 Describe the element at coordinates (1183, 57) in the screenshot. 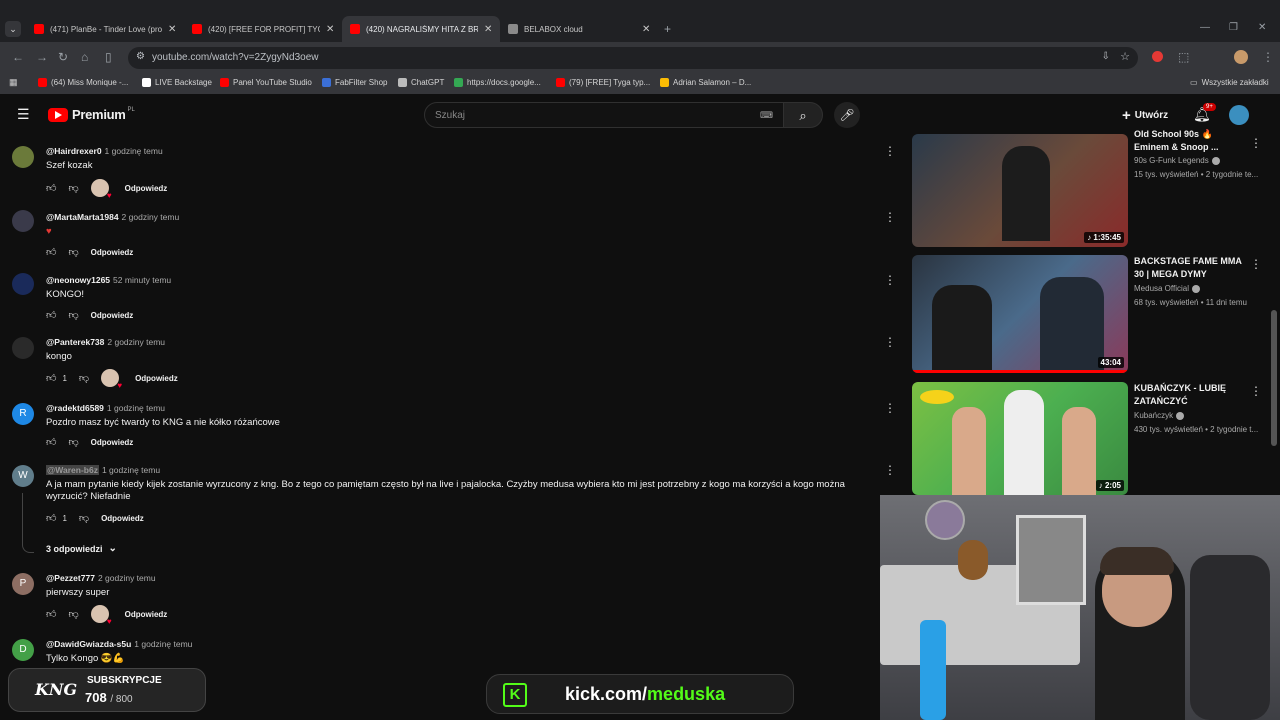

I see `extension-icon: ⬚` at that location.